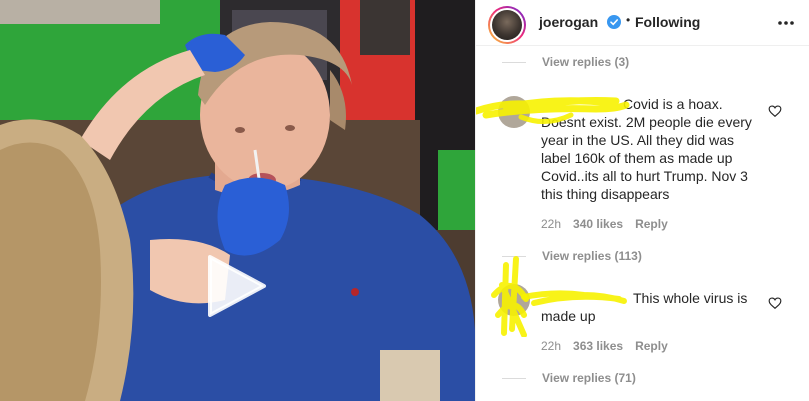 The width and height of the screenshot is (809, 401). I want to click on more-options-icon, so click(786, 23).